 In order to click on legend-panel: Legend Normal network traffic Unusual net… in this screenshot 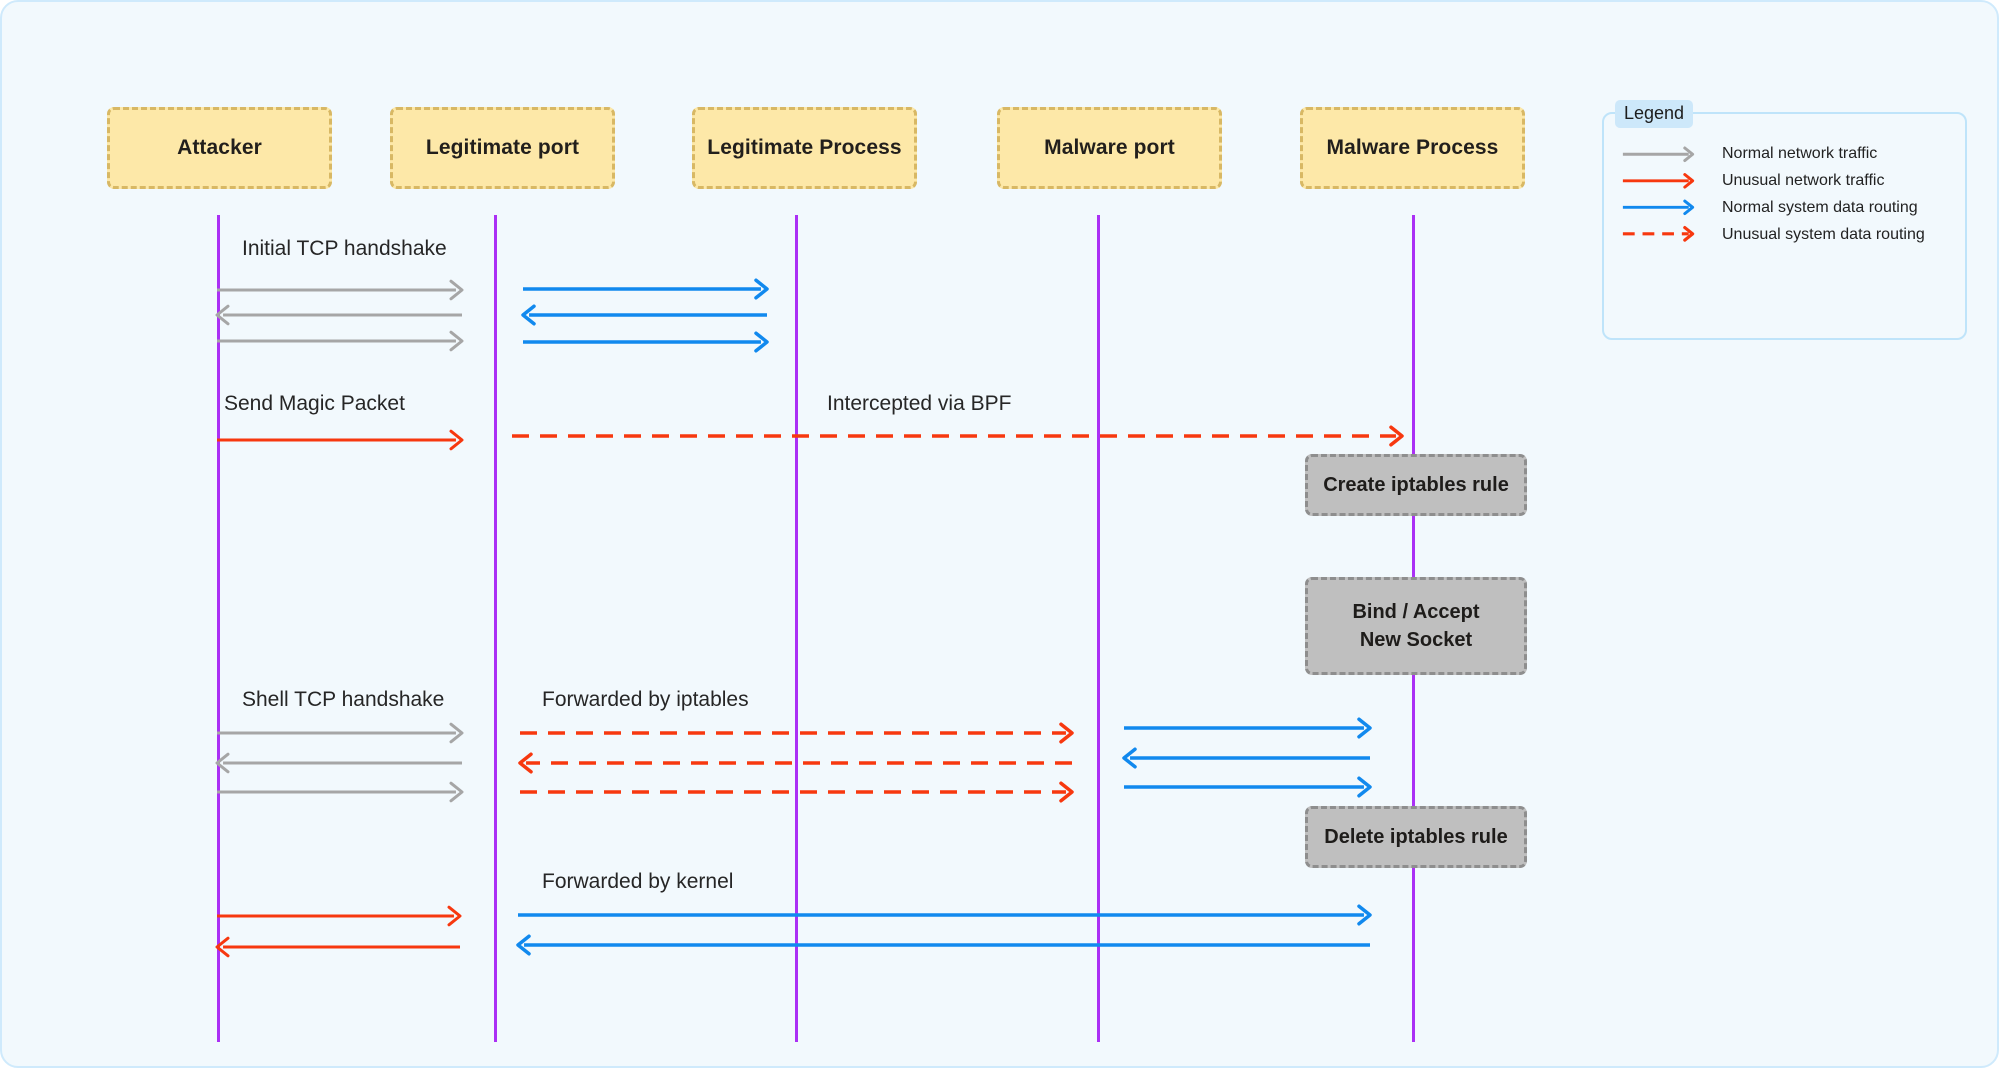, I will do `click(1784, 220)`.